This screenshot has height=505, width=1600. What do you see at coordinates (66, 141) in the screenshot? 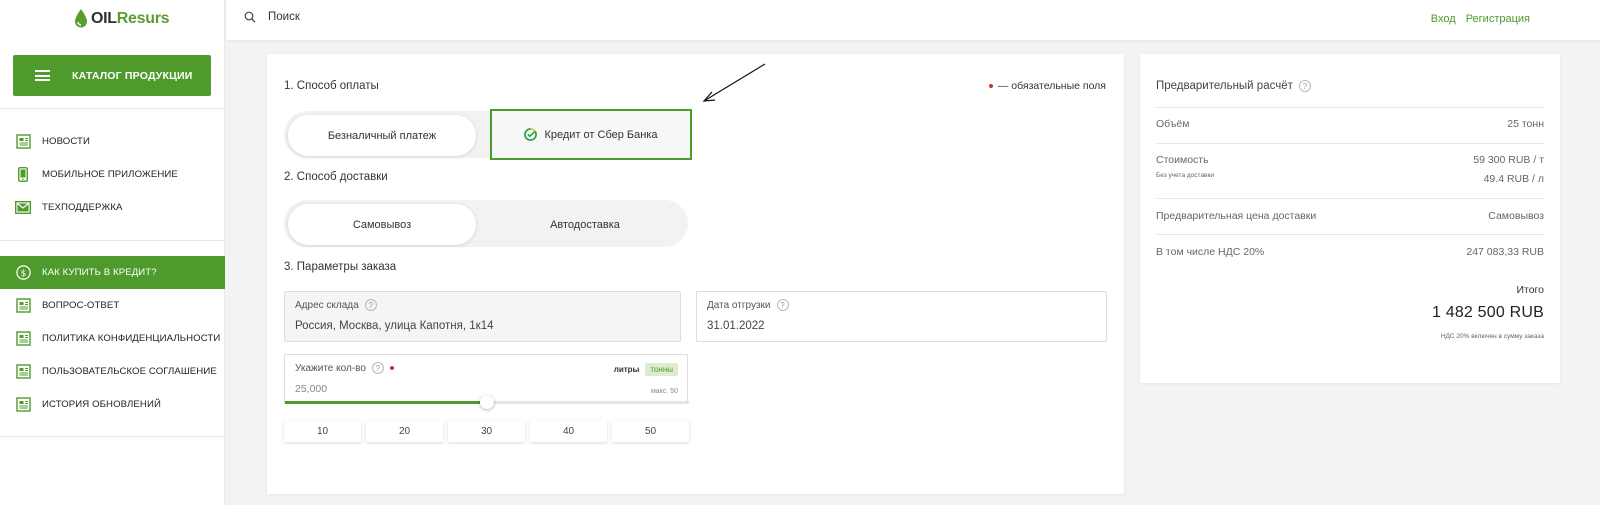
I see `sidebar-item-label: НОВОСТИ` at bounding box center [66, 141].